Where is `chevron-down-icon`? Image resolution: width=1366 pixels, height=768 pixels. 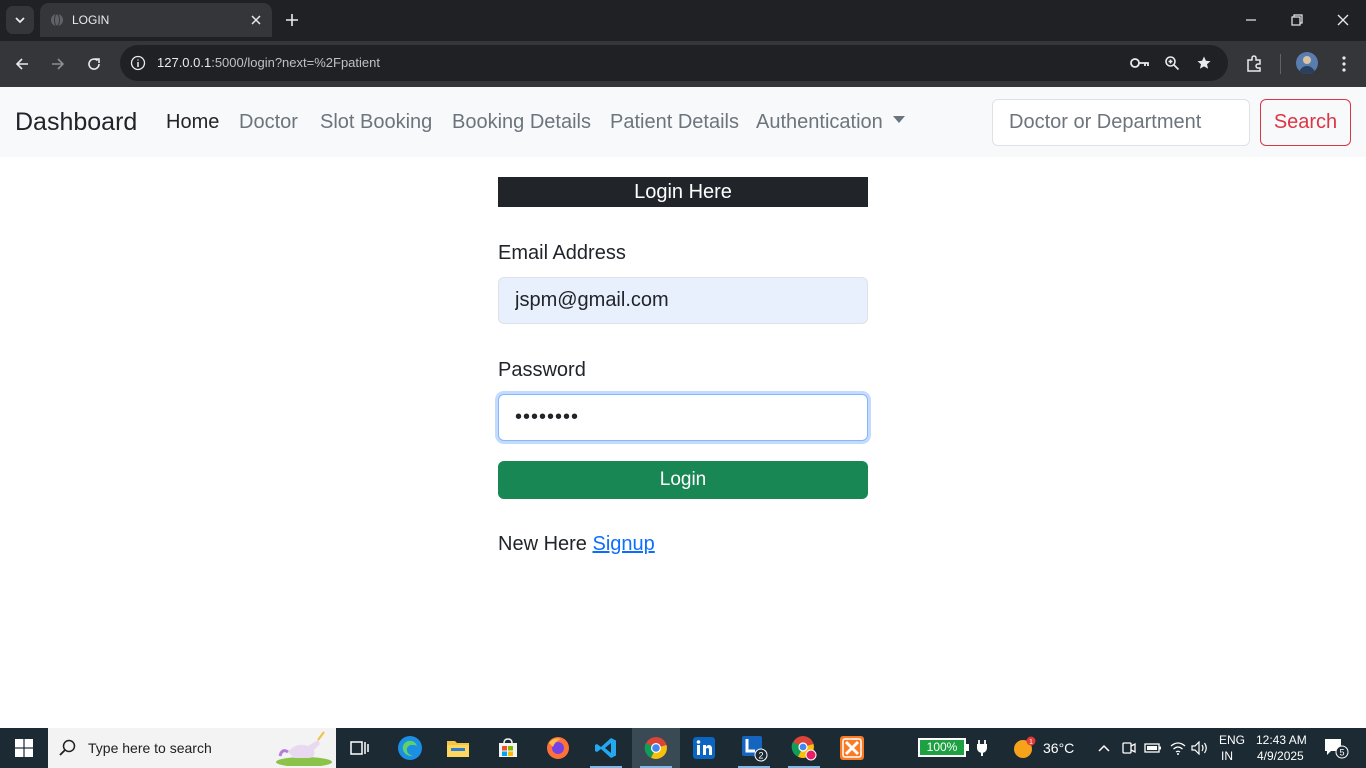
chevron-down-icon is located at coordinates (20, 20).